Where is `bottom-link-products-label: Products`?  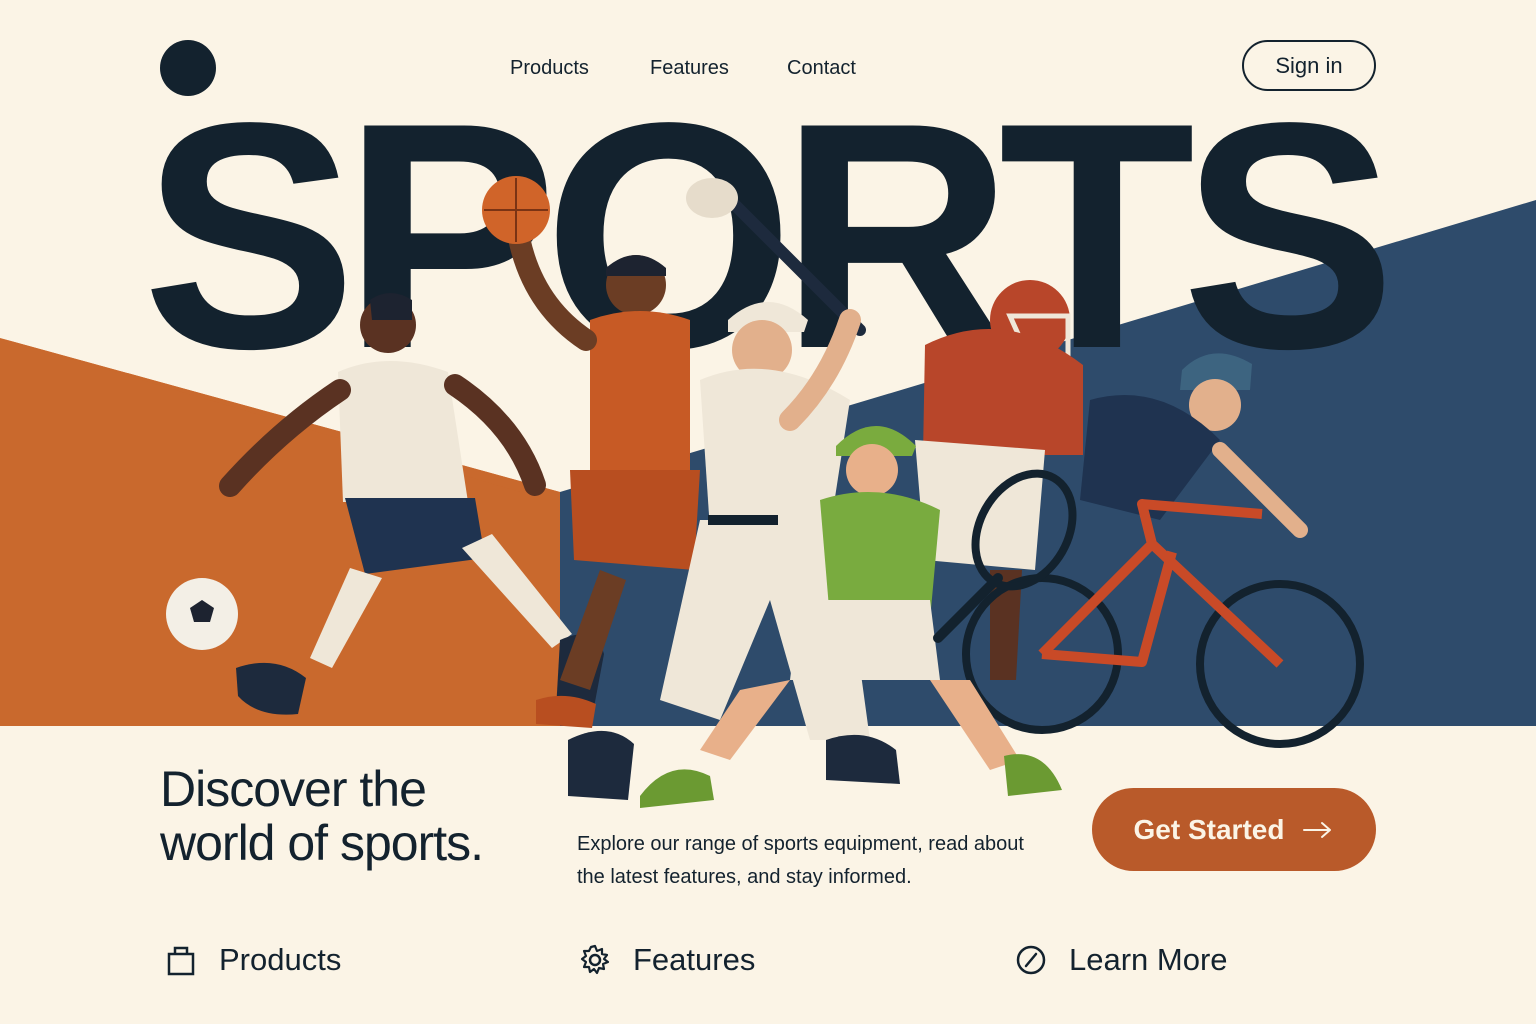 bottom-link-products-label: Products is located at coordinates (280, 959).